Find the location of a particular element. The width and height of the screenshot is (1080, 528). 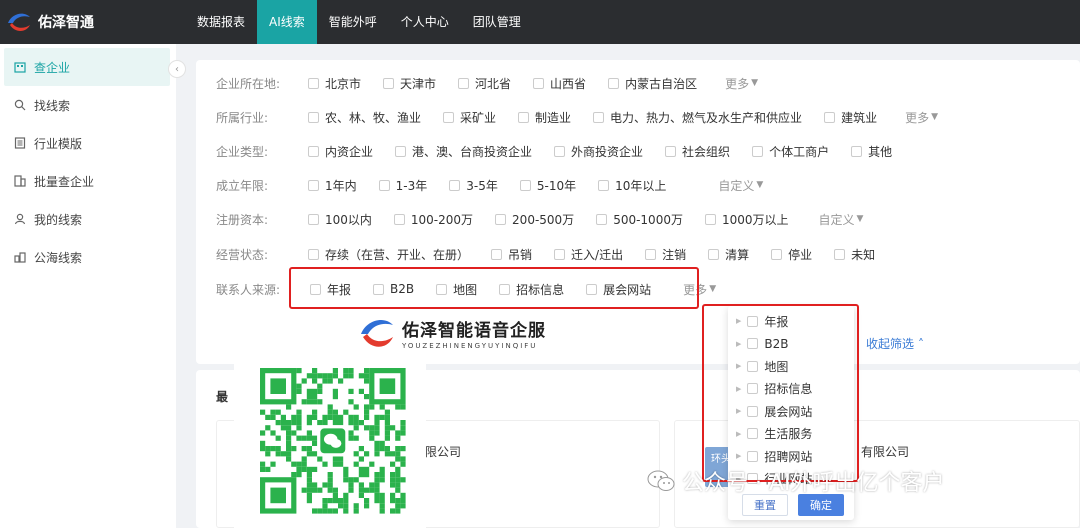

nav-data-report: 数据报表 is located at coordinates (221, 22).